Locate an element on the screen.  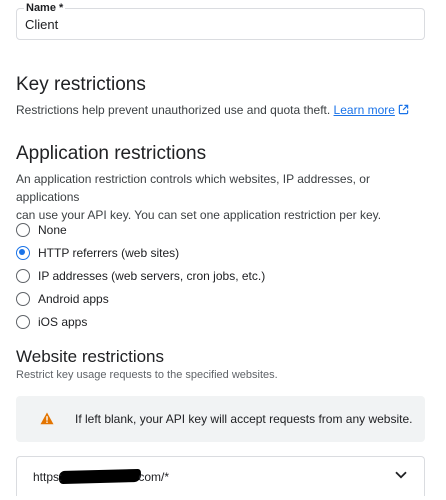
radio-label: None is located at coordinates (52, 230).